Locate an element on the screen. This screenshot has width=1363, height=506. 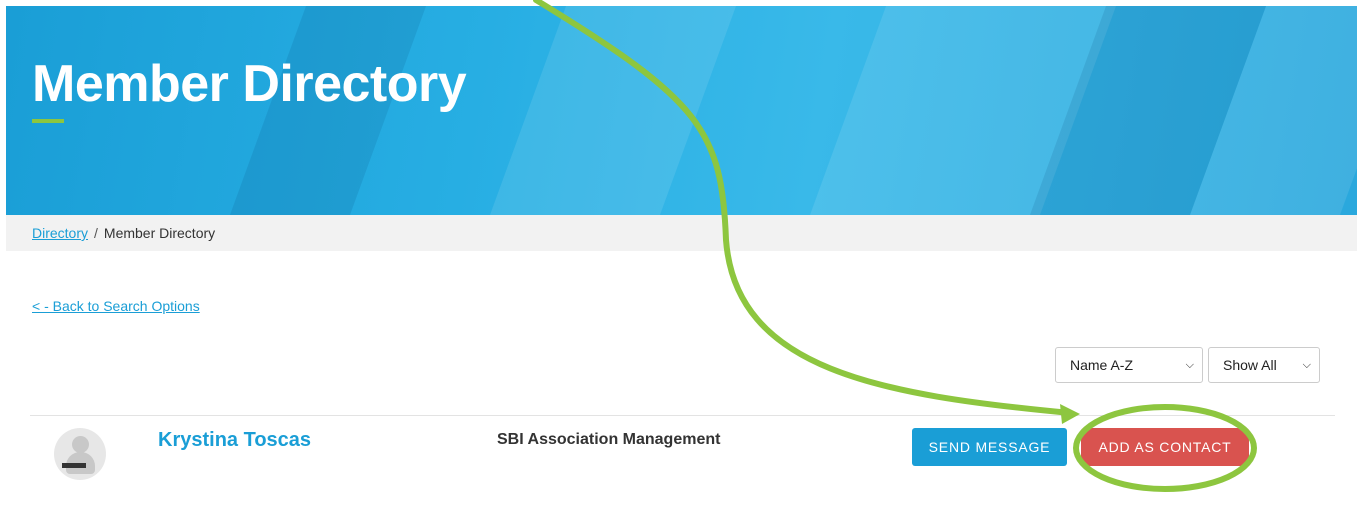
sort-select: Name A-Z ⌵ is located at coordinates (1129, 365).